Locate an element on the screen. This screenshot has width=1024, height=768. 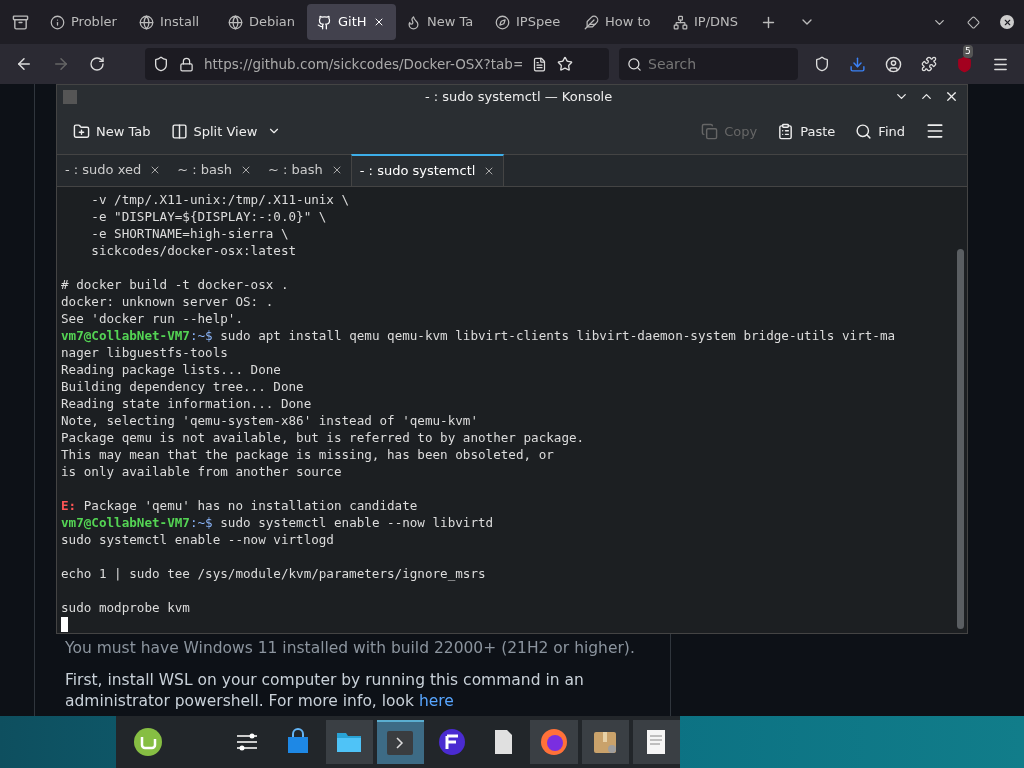
terminal-line: vm7@CollabNet-VM7:~$ sudo apt install qemu qemu-kvm libvirt-clients libvirt-daemon-system bridge-utils virt-ma is located at coordinates (478, 335).